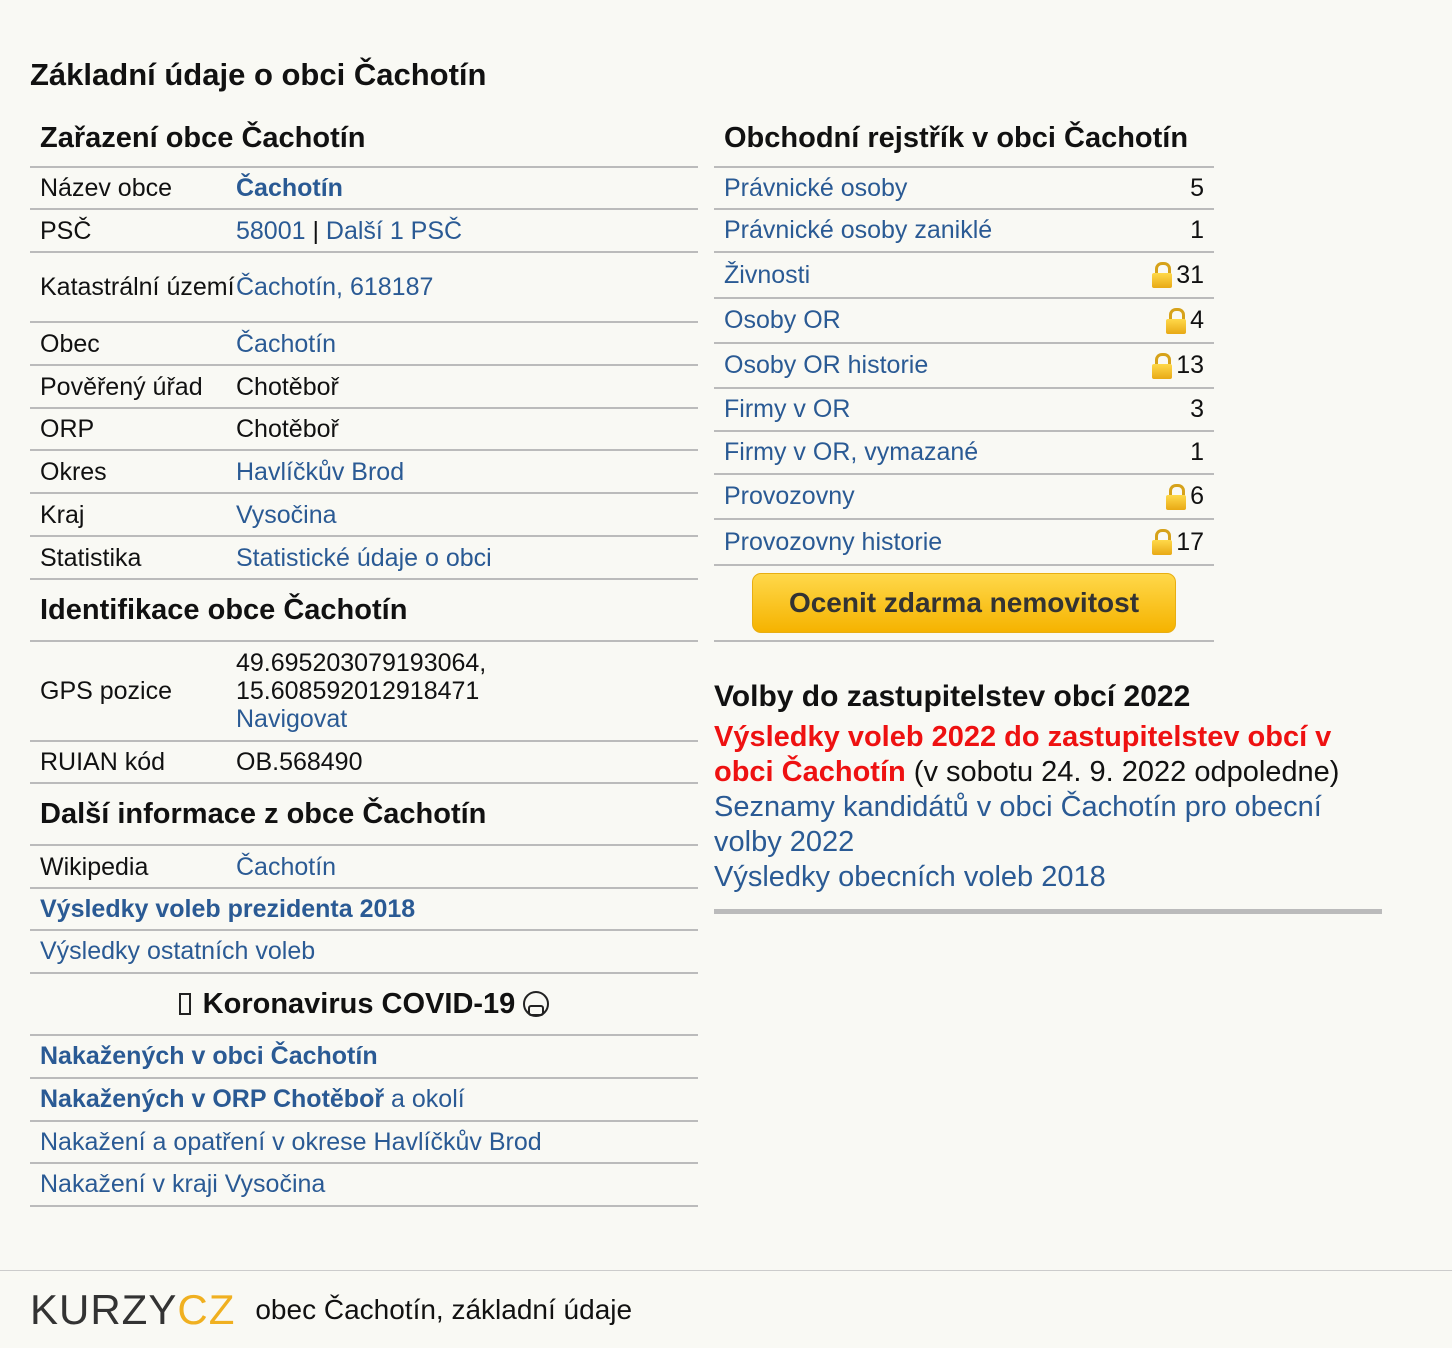  I want to click on navigovat-link: Navigovat, so click(291, 719).